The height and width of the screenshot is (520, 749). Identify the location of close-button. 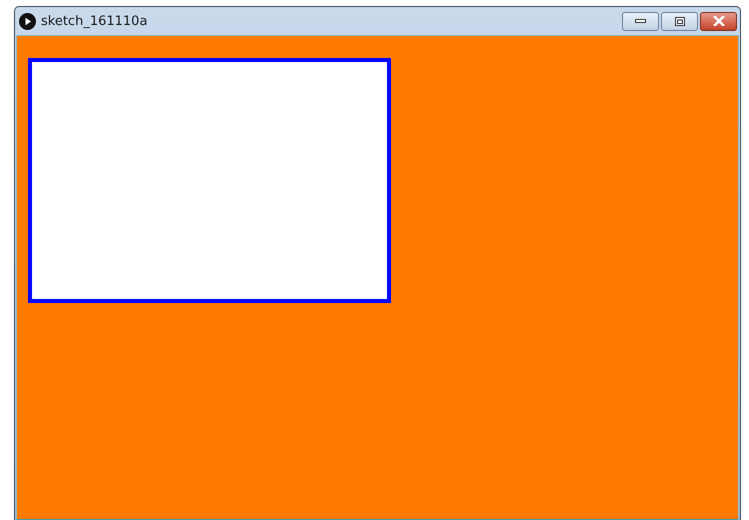
(718, 21).